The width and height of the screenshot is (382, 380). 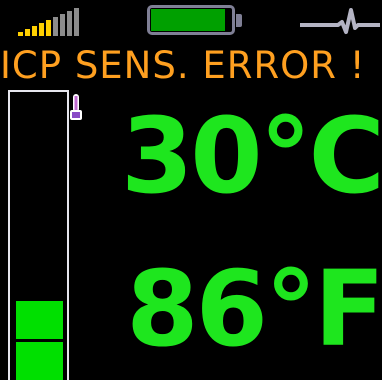 What do you see at coordinates (183, 65) in the screenshot?
I see `sensor-error-alert: ICP SENS. ERROR !` at bounding box center [183, 65].